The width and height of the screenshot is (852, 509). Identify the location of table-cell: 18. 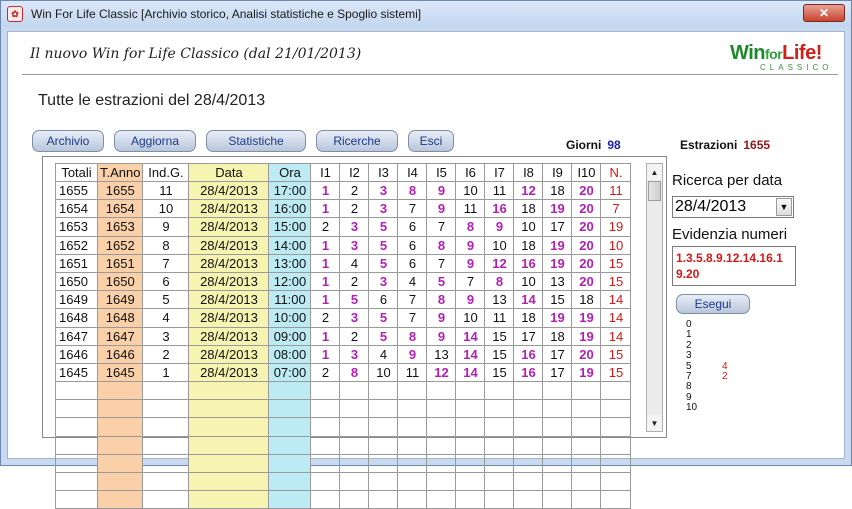
(528, 245).